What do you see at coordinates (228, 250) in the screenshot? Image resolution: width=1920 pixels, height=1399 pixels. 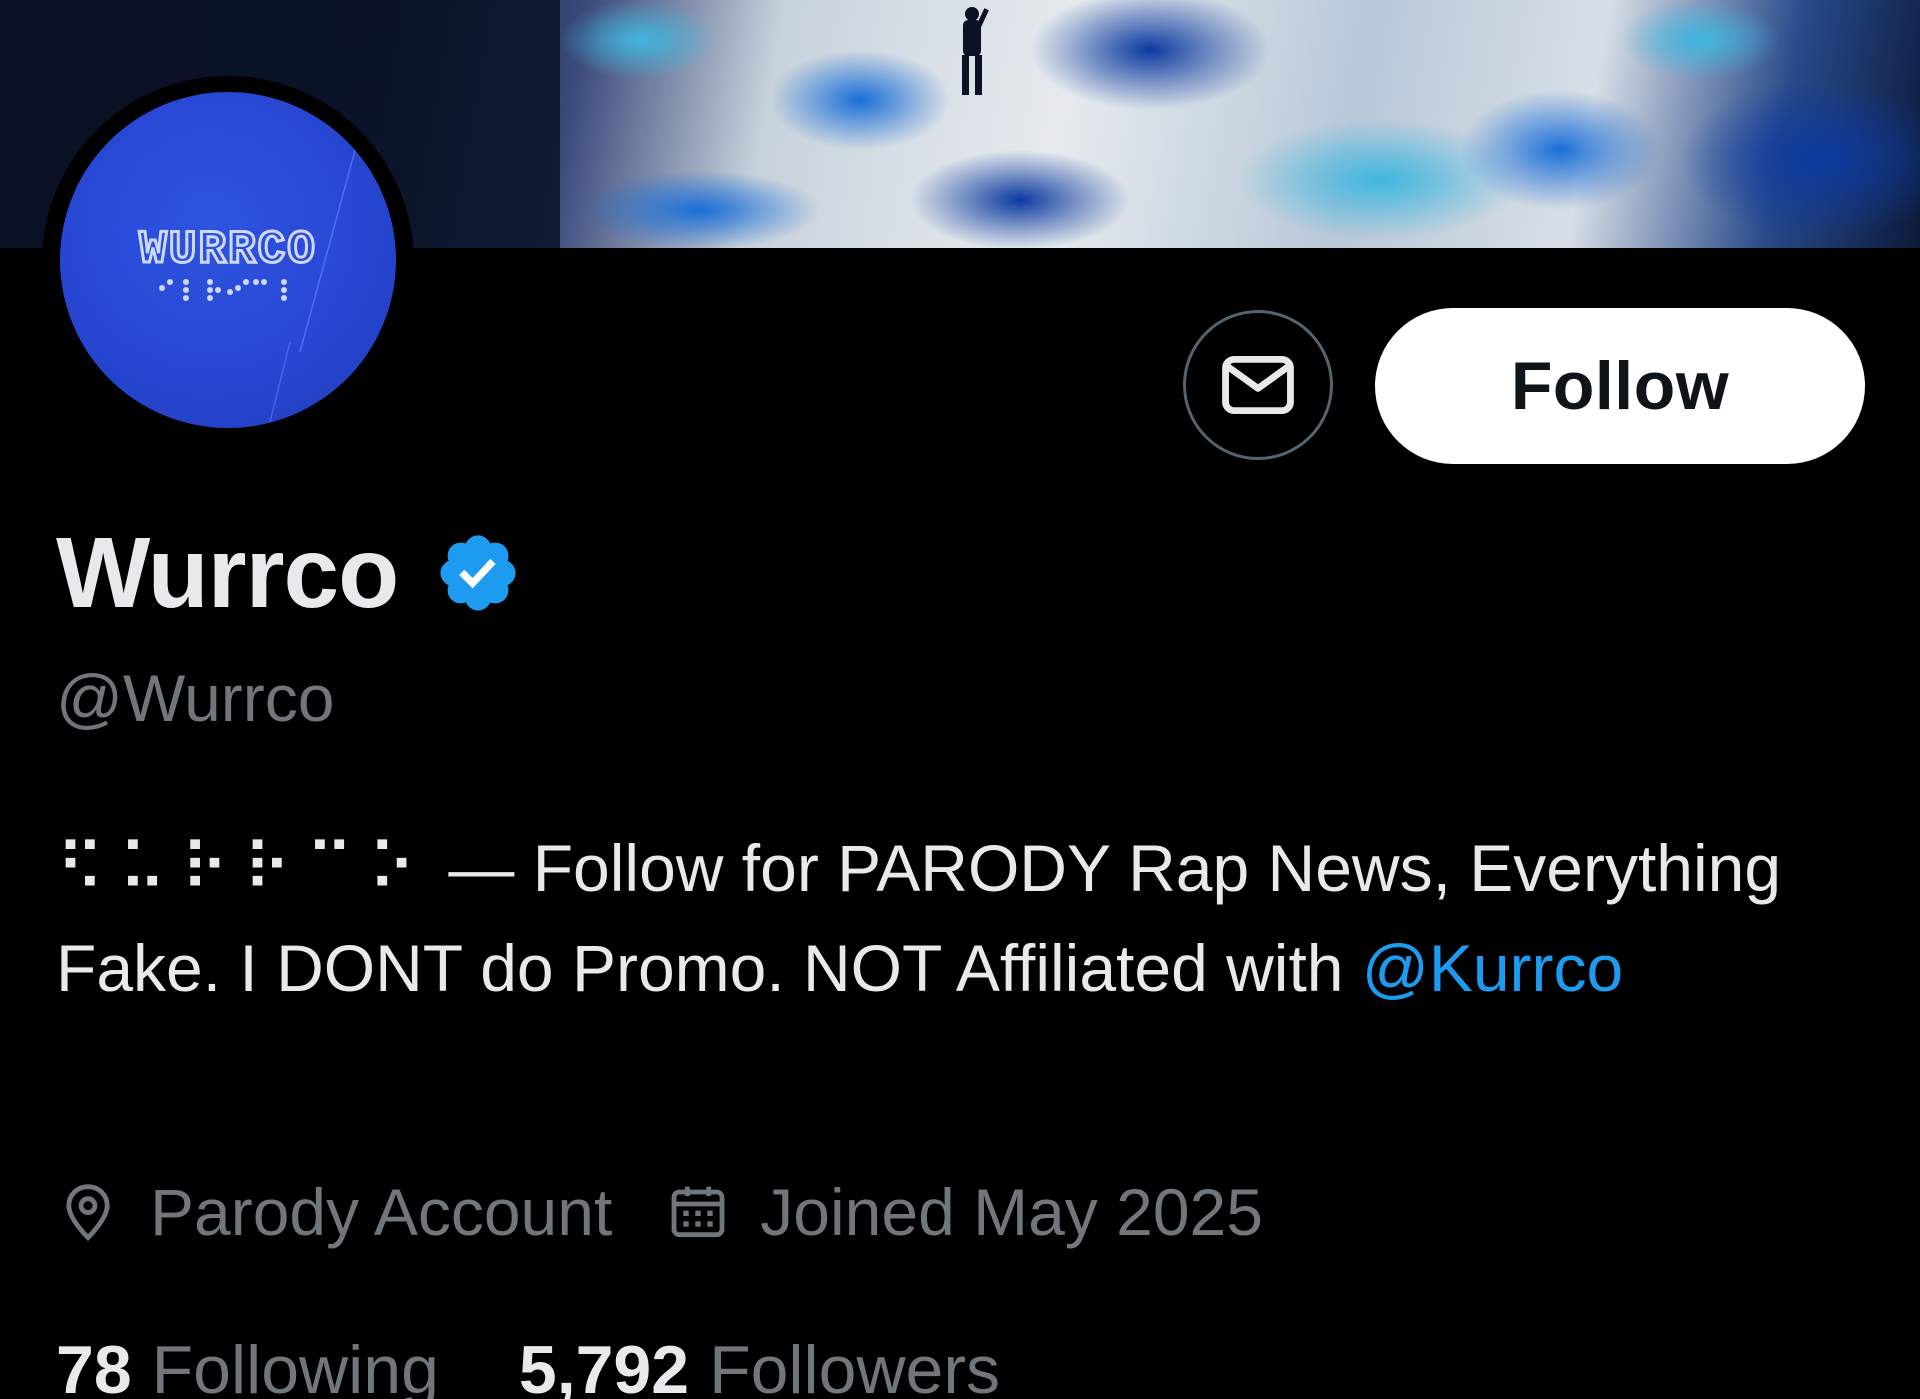 I see `avatar-logo-text: WURRCO` at bounding box center [228, 250].